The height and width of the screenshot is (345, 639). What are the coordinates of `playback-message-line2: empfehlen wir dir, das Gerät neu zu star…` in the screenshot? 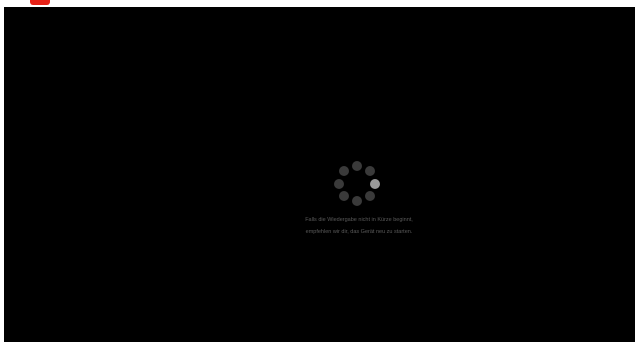 It's located at (359, 232).